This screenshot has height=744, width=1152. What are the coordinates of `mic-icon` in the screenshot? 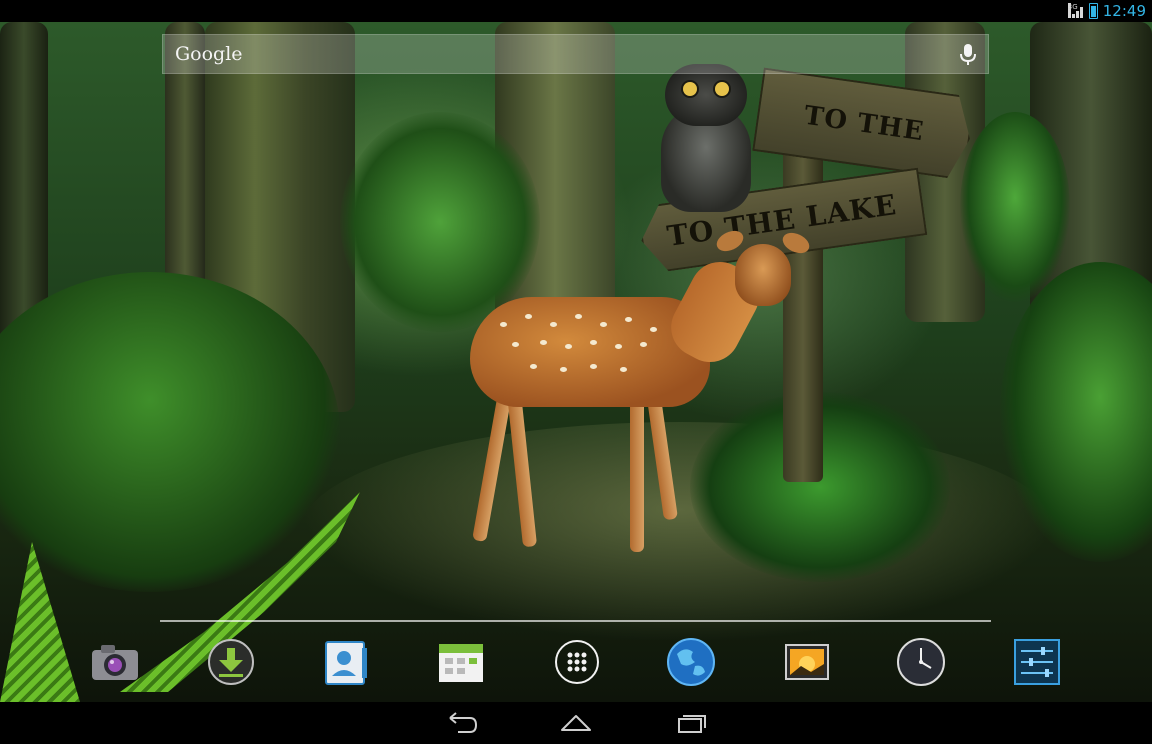 It's located at (968, 55).